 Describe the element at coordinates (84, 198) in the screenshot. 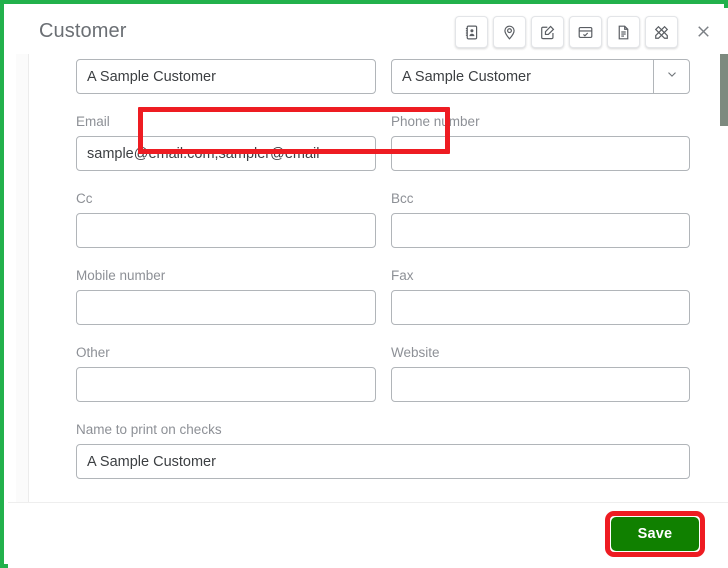

I see `field-label: Cc` at that location.